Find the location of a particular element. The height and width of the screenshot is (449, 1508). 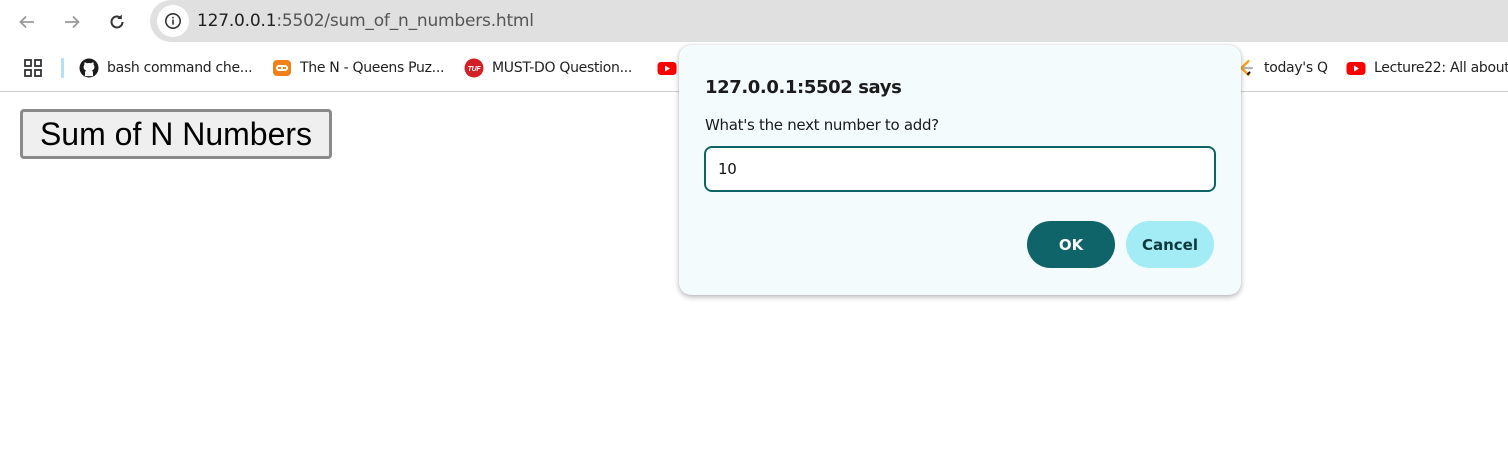

cancel-button: Cancel is located at coordinates (1170, 244).